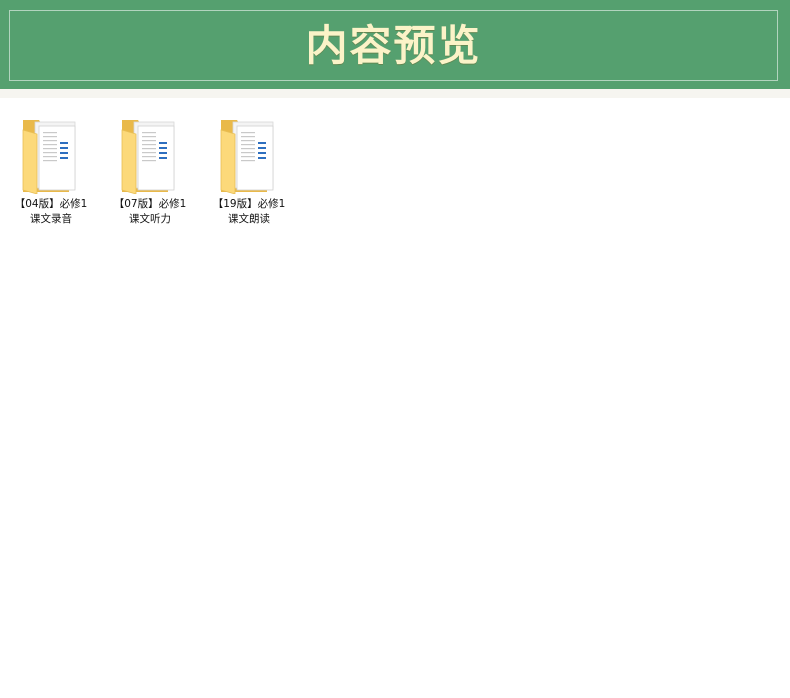 The image size is (790, 698). Describe the element at coordinates (150, 212) in the screenshot. I see `folder-label: 【07版】必修1 课文听力` at that location.